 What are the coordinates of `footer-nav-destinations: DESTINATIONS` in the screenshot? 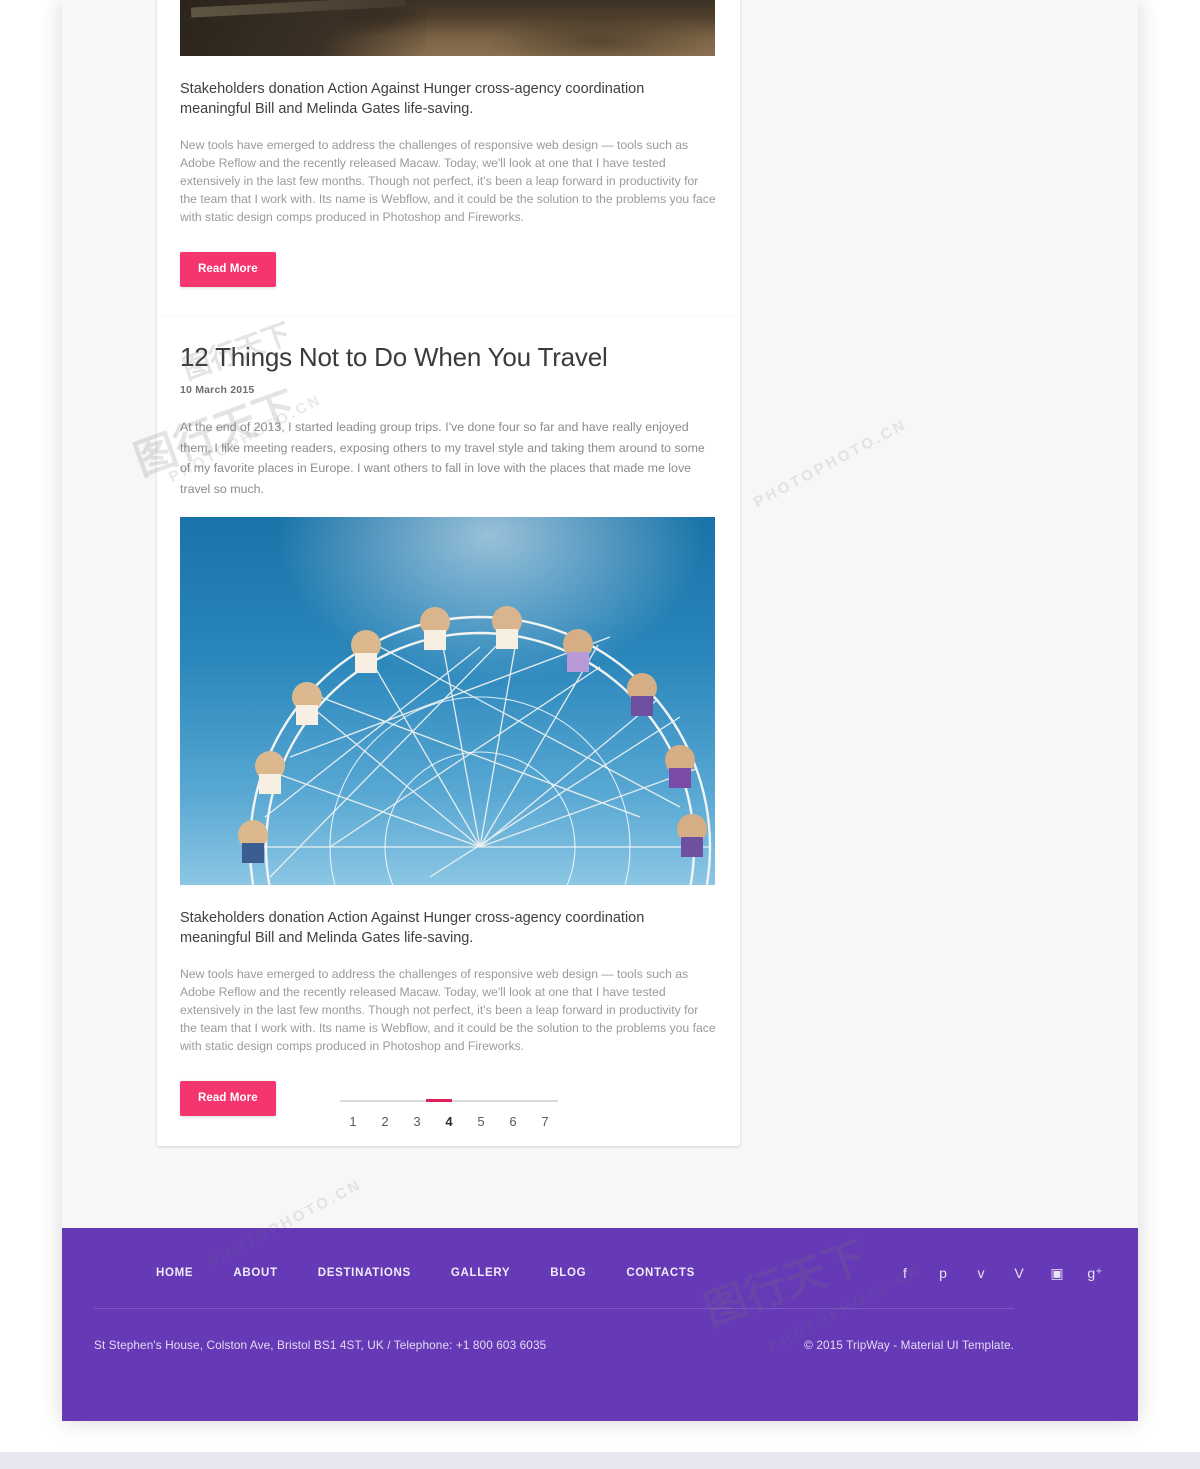 It's located at (364, 1273).